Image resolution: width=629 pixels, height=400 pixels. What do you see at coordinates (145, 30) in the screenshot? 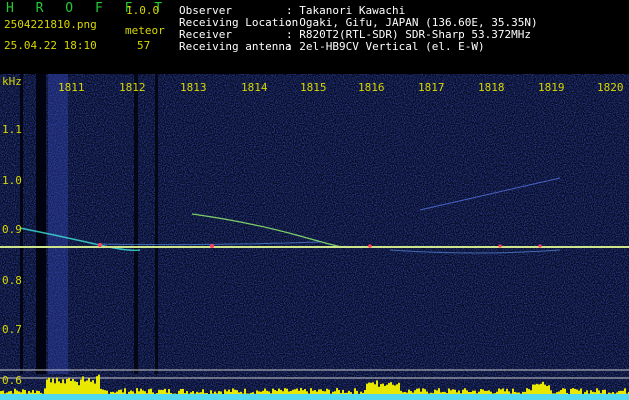
I see `mode-label: meteor` at bounding box center [145, 30].